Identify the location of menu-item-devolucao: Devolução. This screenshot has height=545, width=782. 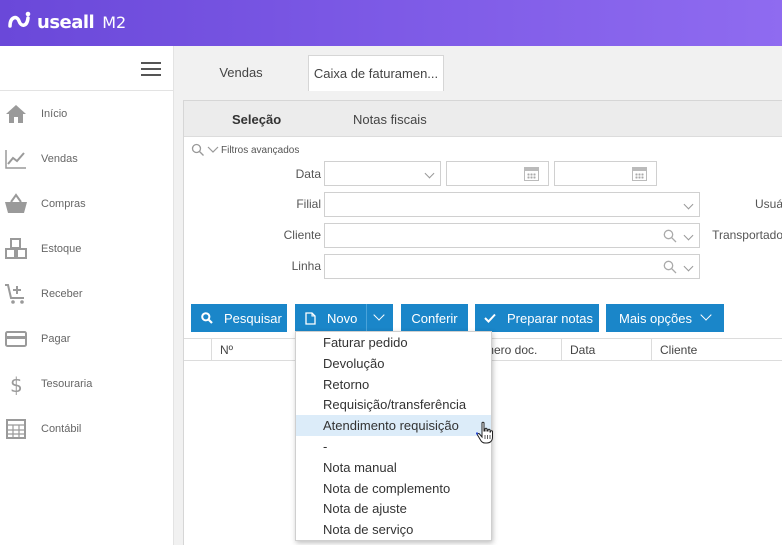
(393, 363).